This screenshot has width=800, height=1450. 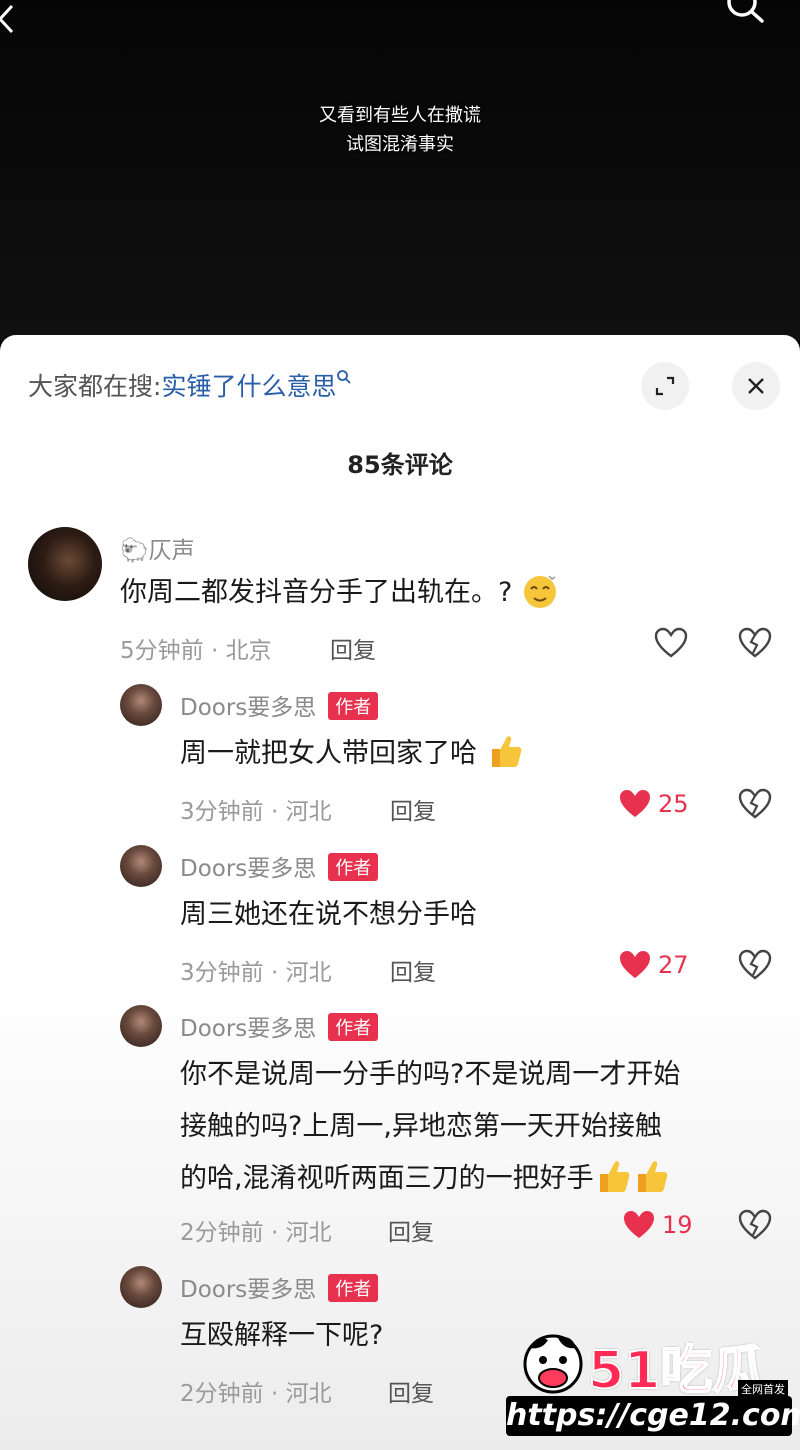 What do you see at coordinates (328, 753) in the screenshot?
I see `comment-text-body: 周一就把女人带回家了哈` at bounding box center [328, 753].